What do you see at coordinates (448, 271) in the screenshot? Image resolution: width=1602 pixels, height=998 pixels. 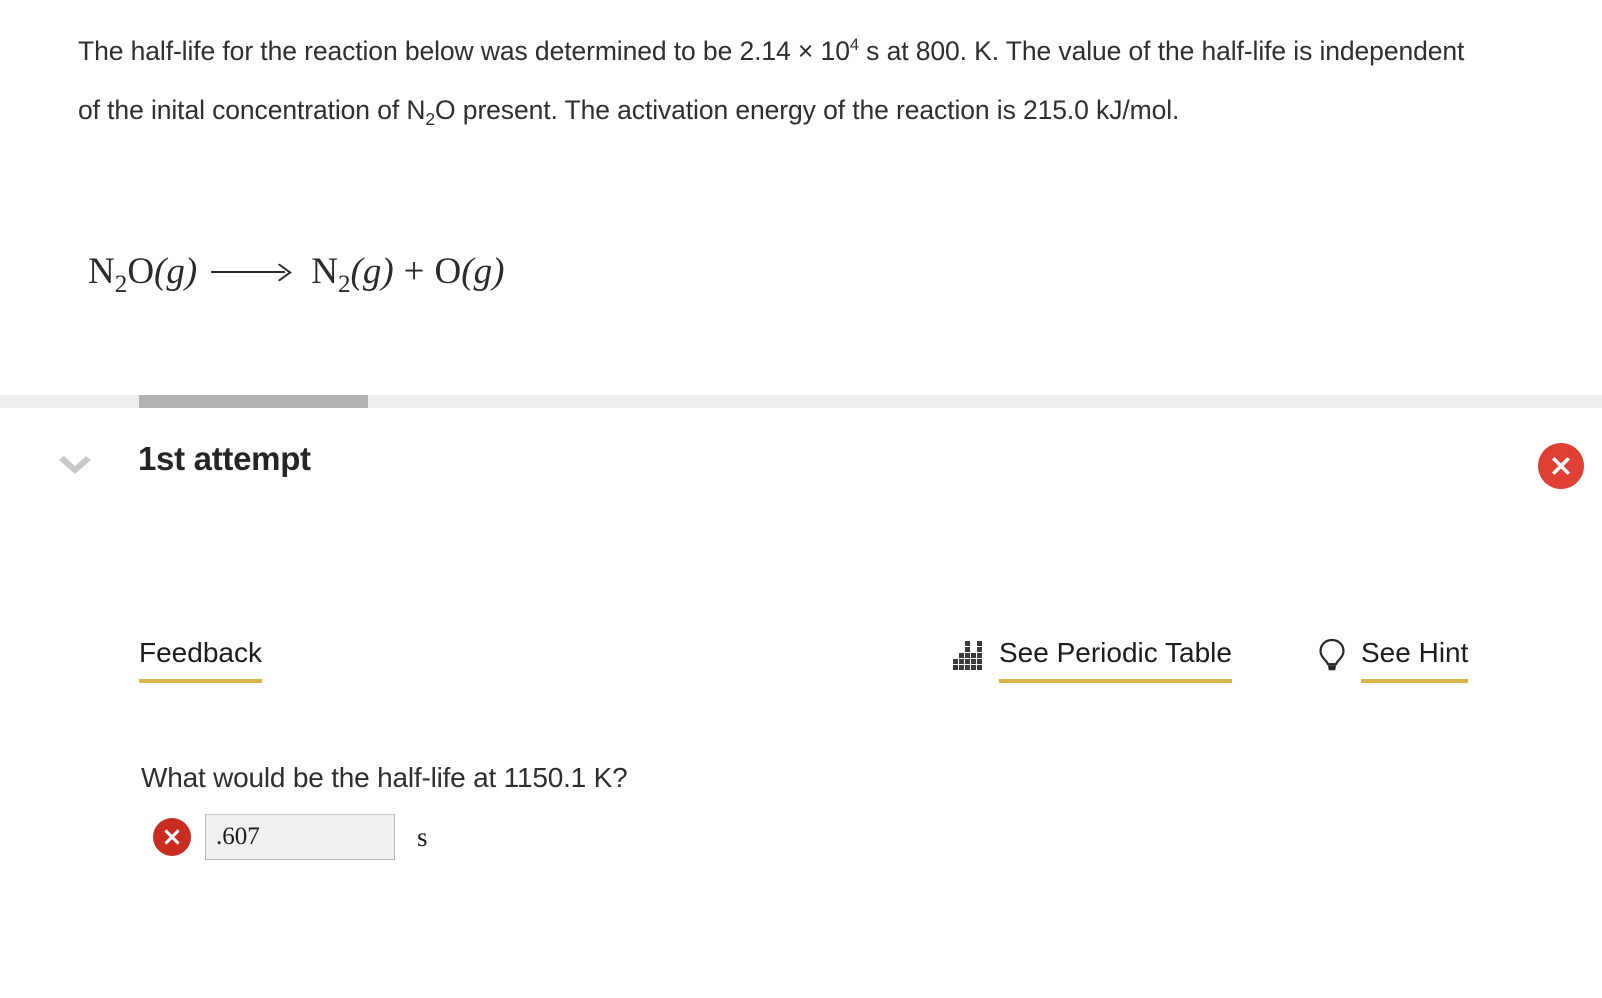 I see `product2-element: O` at bounding box center [448, 271].